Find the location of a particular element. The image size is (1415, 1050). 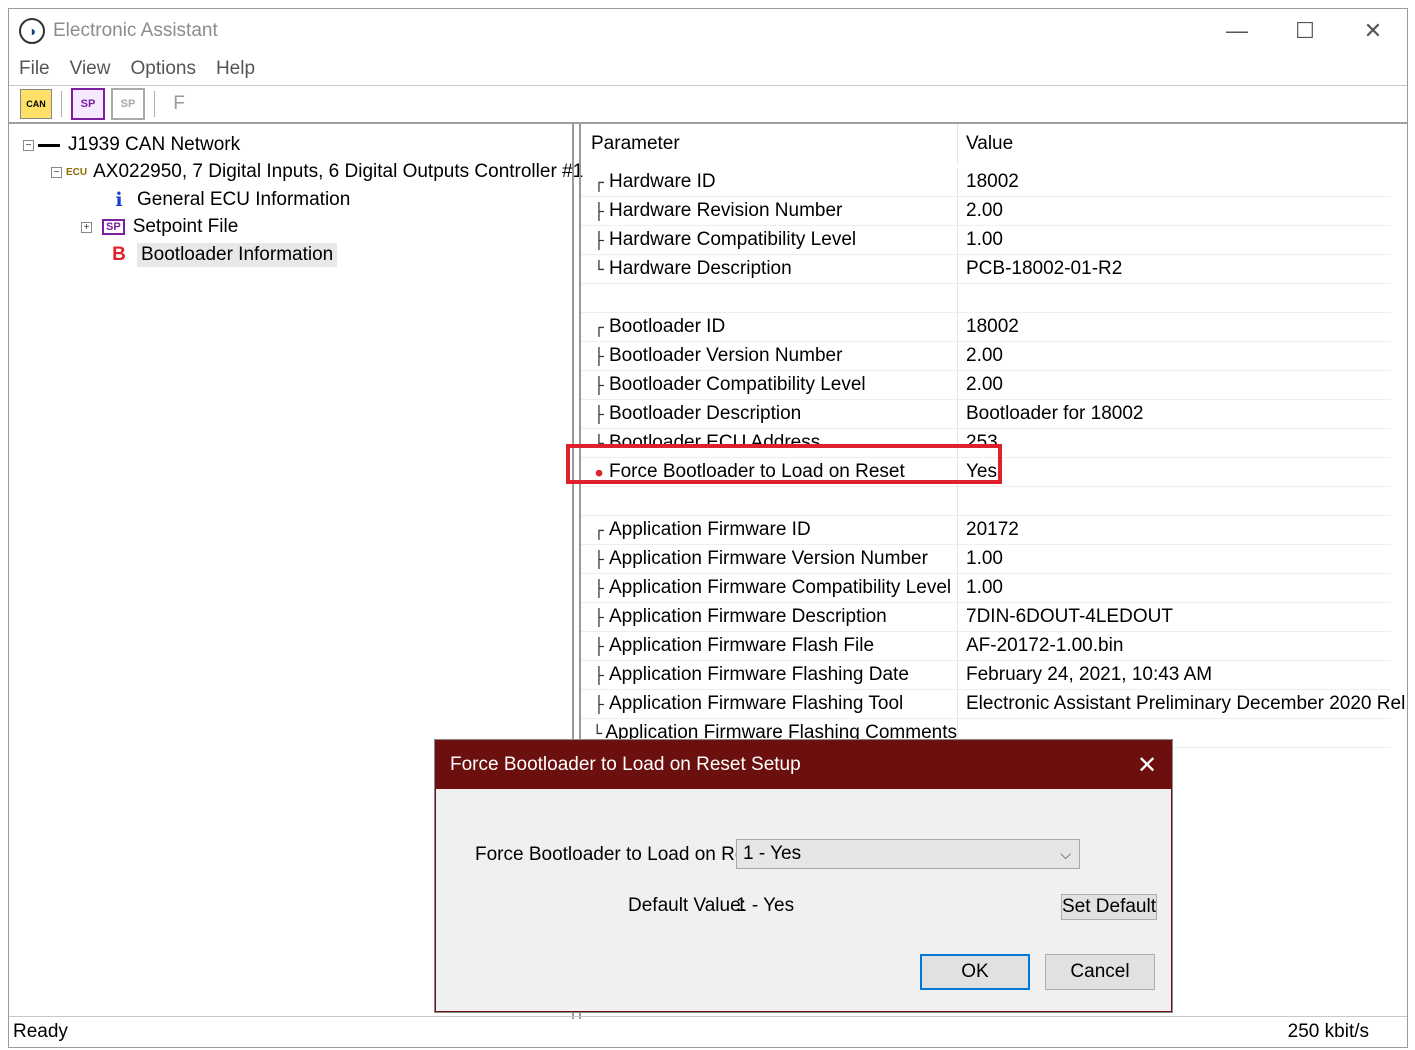

set-default-button: Set Default is located at coordinates (1109, 907).